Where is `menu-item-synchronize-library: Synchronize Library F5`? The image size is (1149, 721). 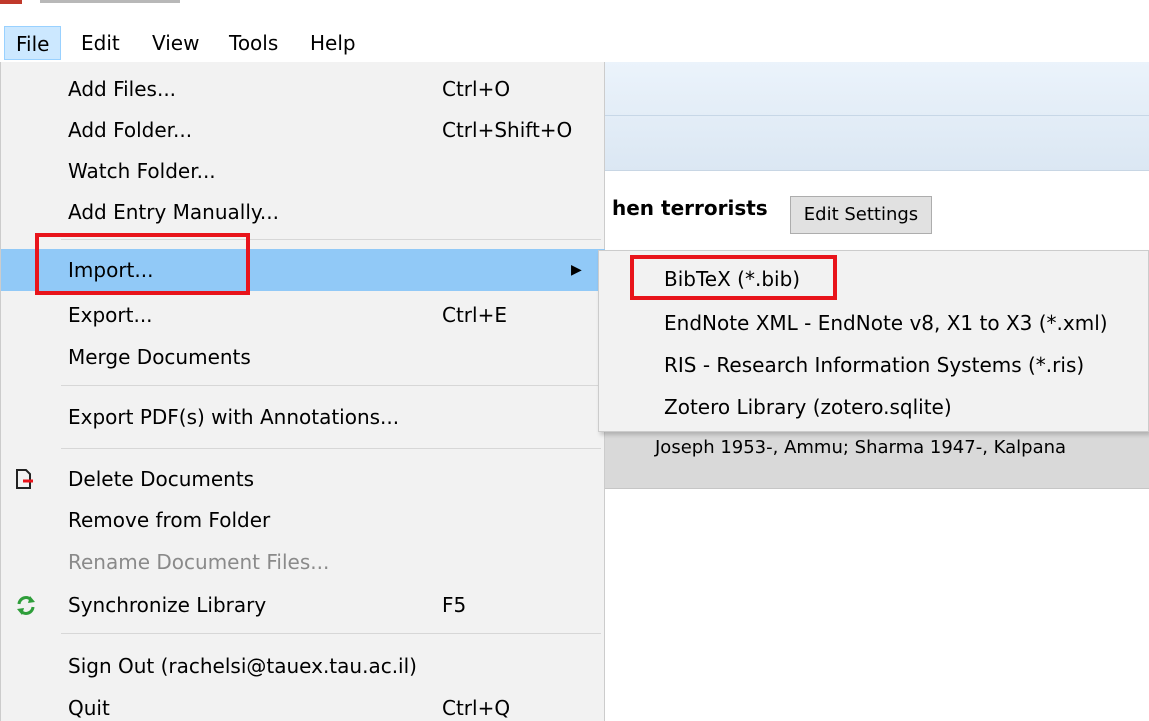 menu-item-synchronize-library: Synchronize Library F5 is located at coordinates (303, 605).